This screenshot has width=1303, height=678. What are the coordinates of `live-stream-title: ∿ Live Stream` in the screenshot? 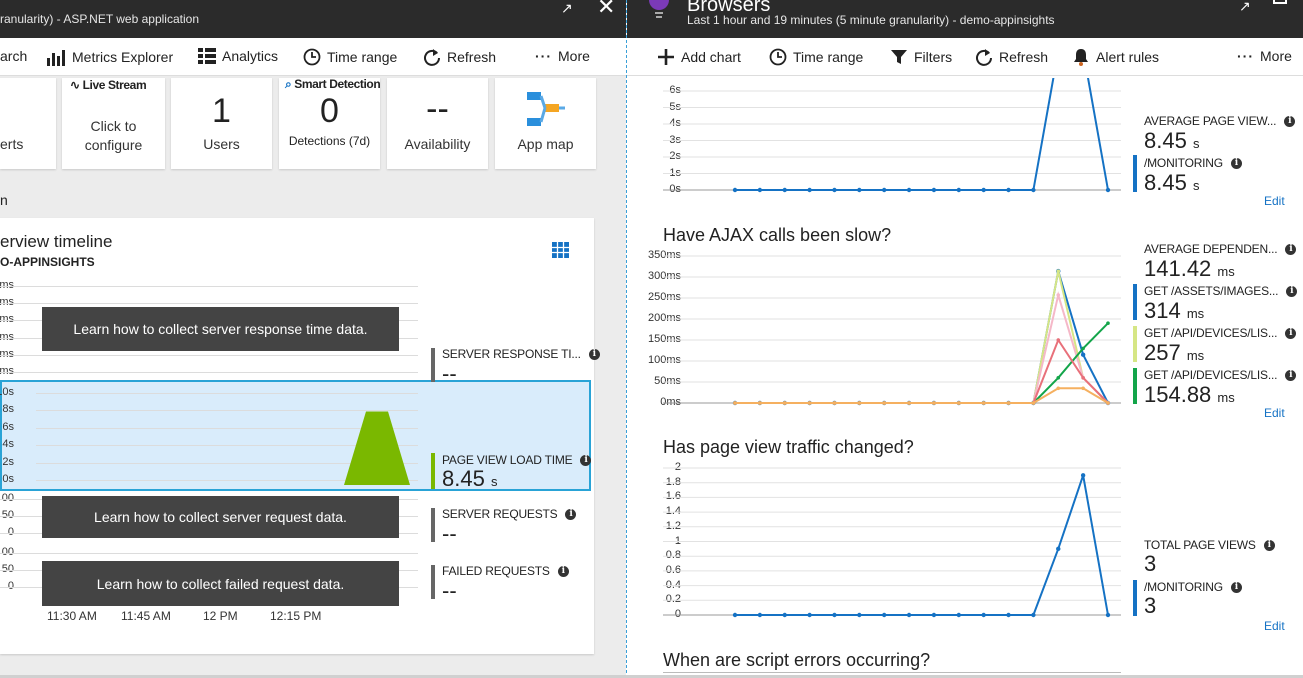 It's located at (108, 85).